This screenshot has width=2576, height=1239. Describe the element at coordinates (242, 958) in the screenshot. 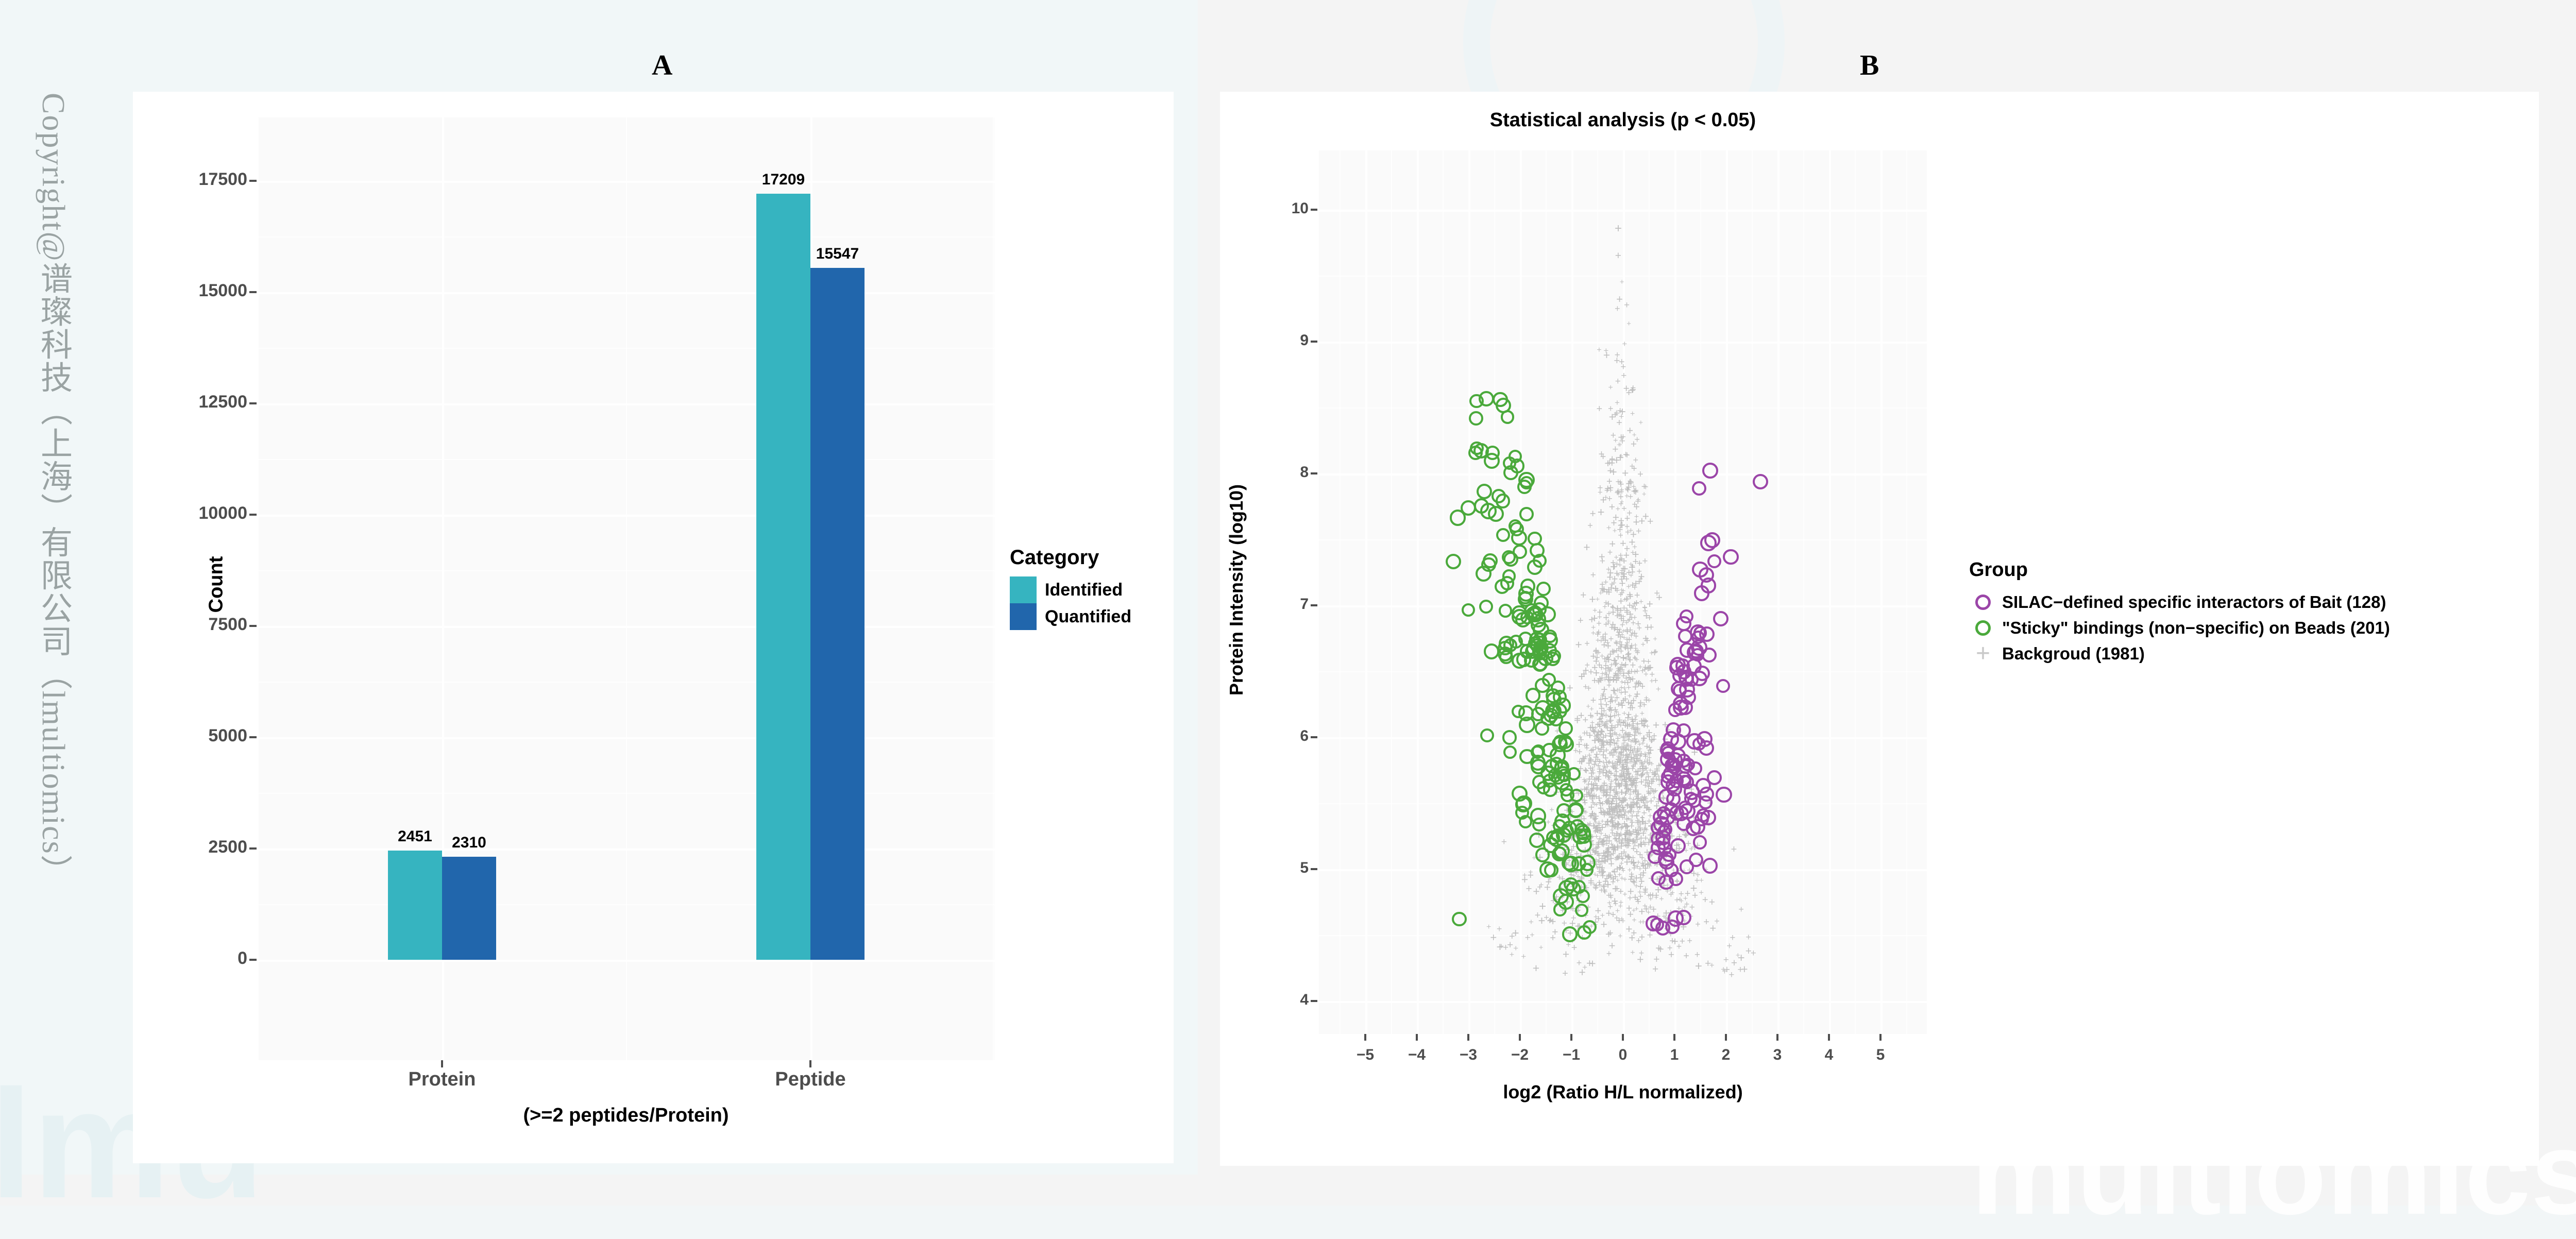

I see `y-axis-tick-label: 0` at that location.